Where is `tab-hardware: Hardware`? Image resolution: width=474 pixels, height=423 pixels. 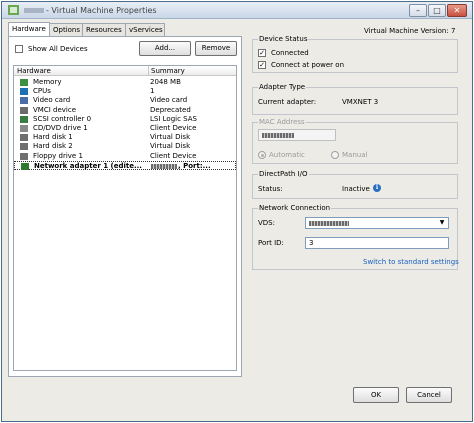
tab-hardware: Hardware is located at coordinates (29, 29).